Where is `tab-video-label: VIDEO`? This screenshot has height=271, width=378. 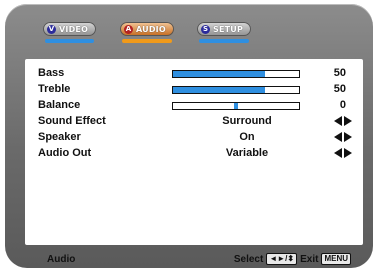 tab-video-label: VIDEO is located at coordinates (74, 29).